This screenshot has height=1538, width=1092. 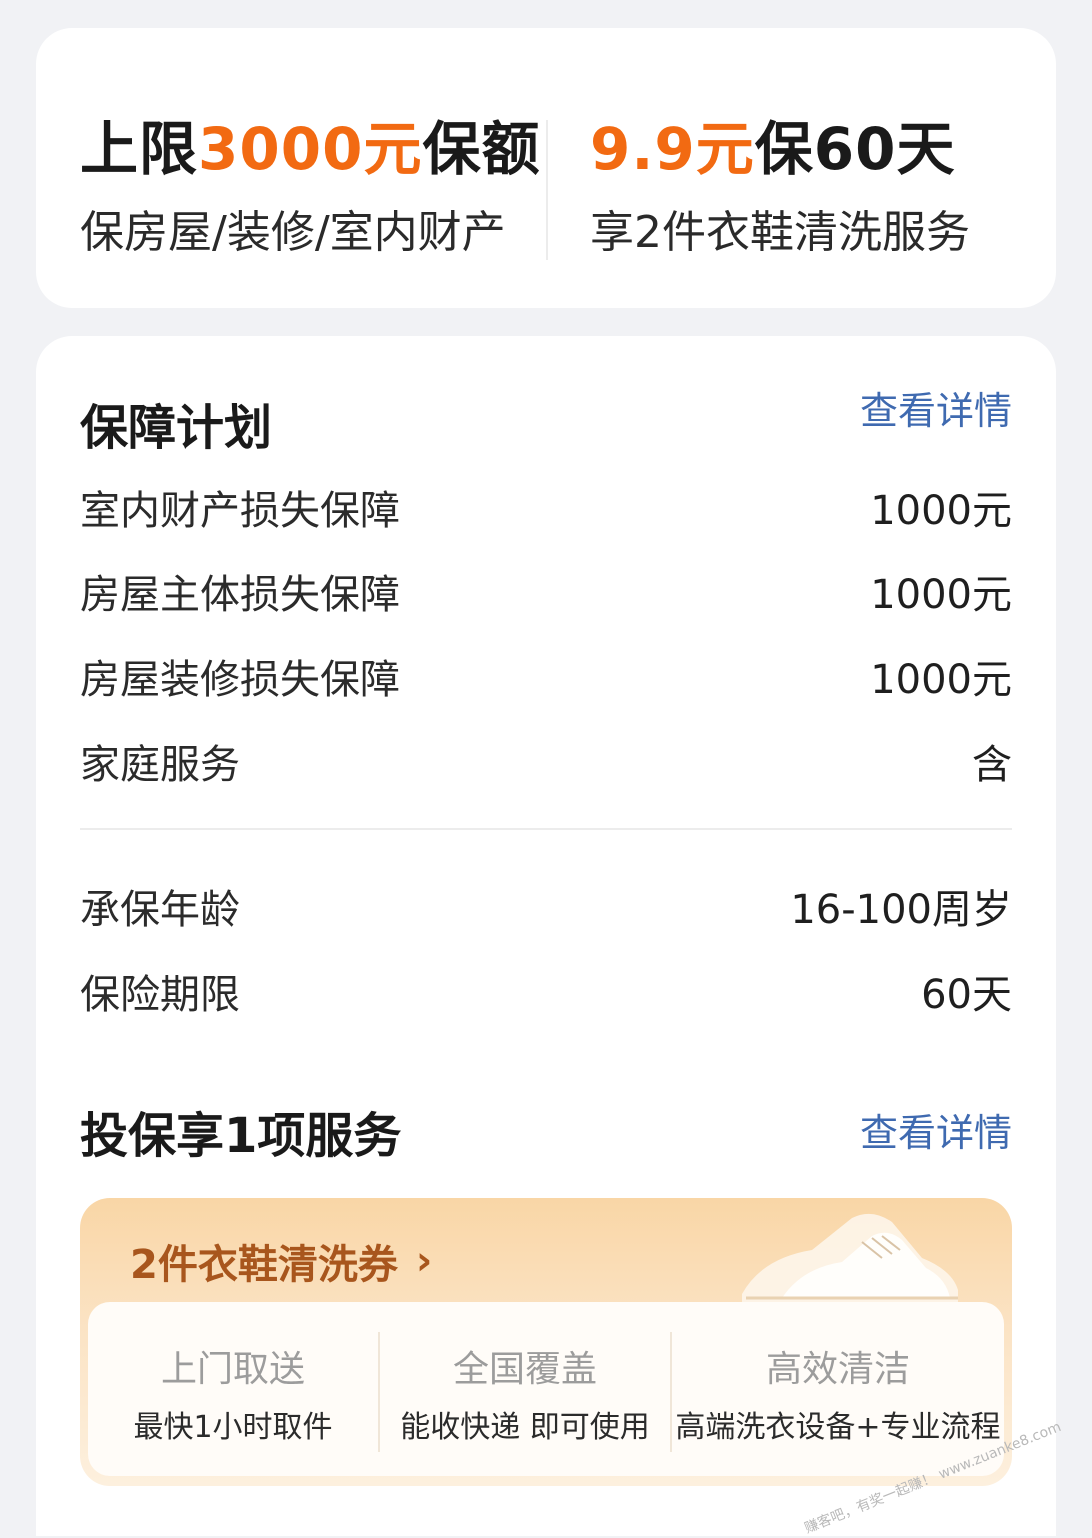 What do you see at coordinates (838, 1427) in the screenshot?
I see `feature-desc: 高端洗衣设备+专业流程` at bounding box center [838, 1427].